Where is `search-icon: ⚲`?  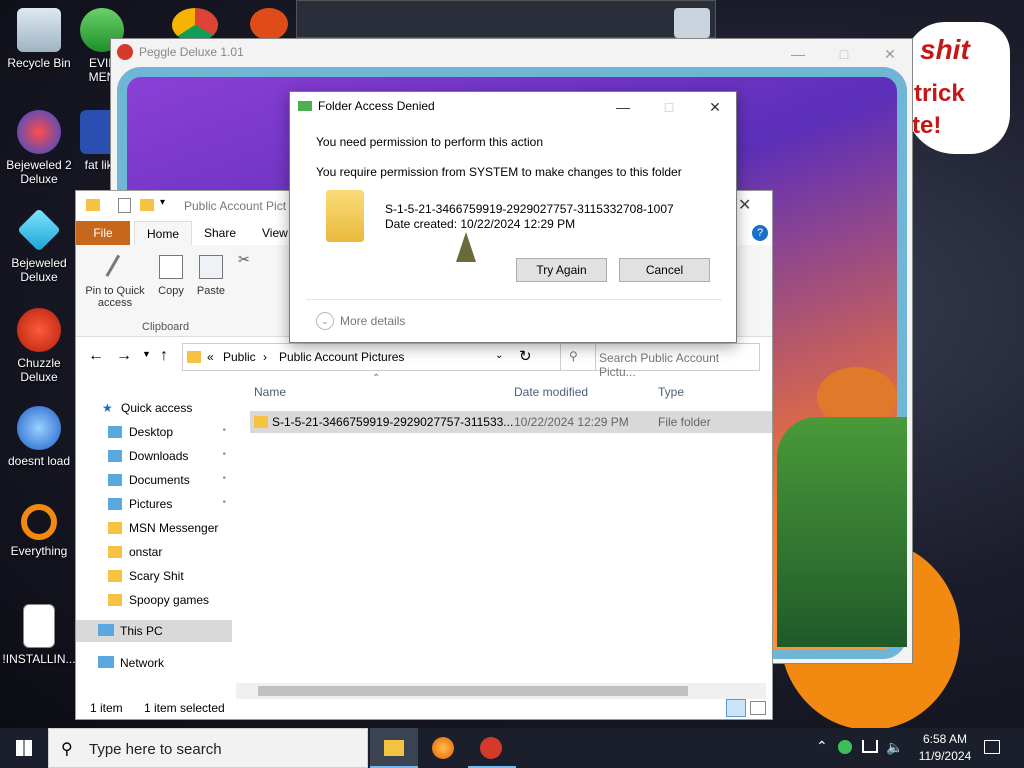 search-icon: ⚲ is located at coordinates (67, 749).